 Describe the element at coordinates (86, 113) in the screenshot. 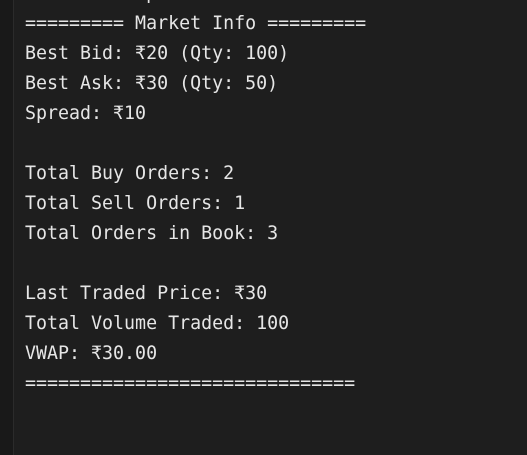

I see `spread-line: Spread: ₹10` at that location.